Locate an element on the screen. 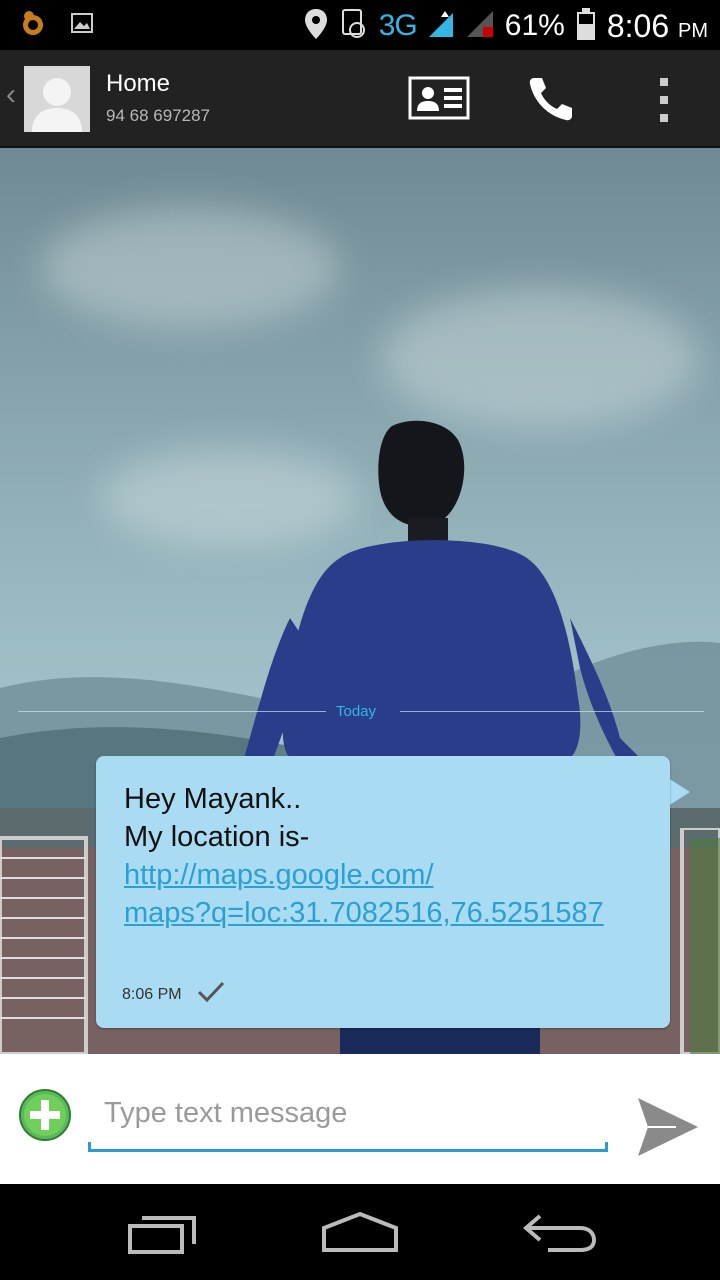  message-input is located at coordinates (349, 1113).